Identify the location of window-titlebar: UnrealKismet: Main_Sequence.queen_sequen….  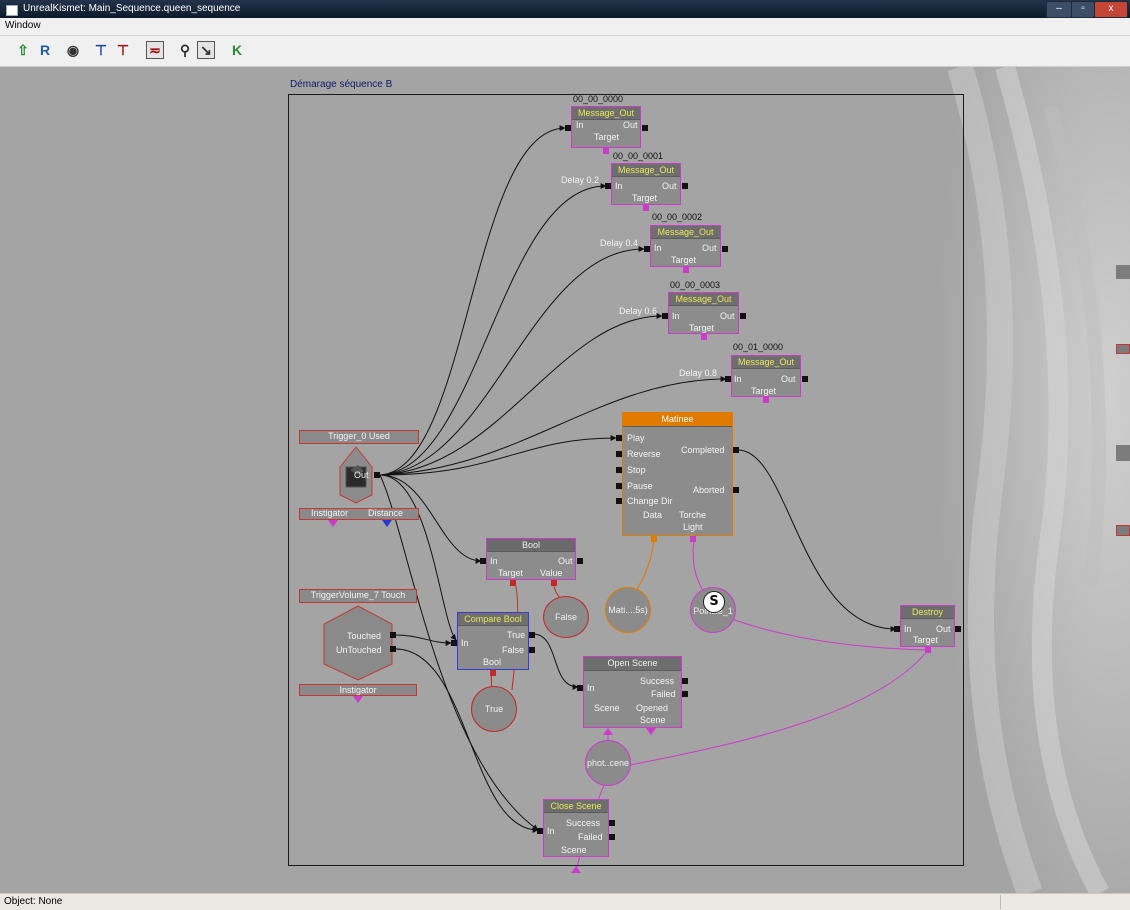
(565, 9).